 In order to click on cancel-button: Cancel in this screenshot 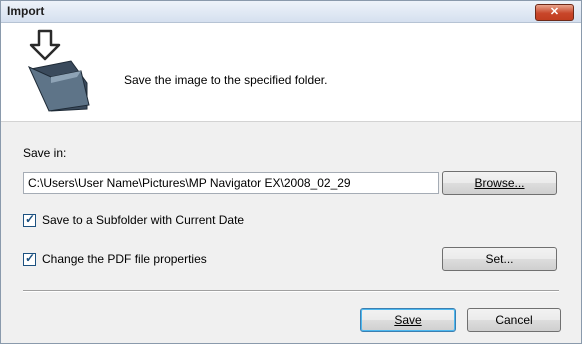, I will do `click(514, 320)`.